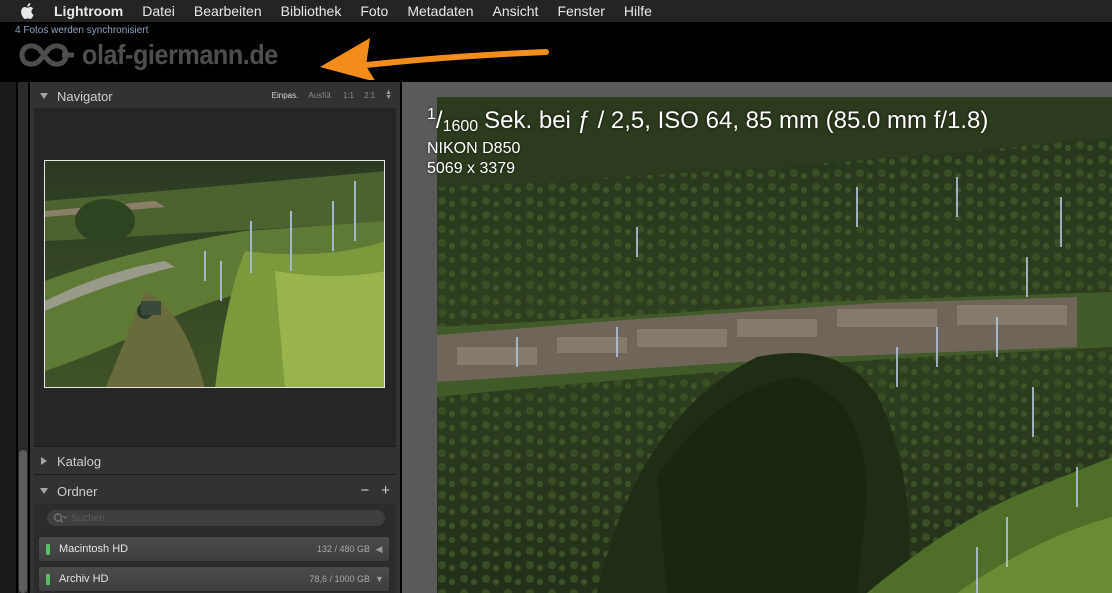 This screenshot has height=593, width=1112. What do you see at coordinates (364, 490) in the screenshot?
I see `remove-folder-button: −` at bounding box center [364, 490].